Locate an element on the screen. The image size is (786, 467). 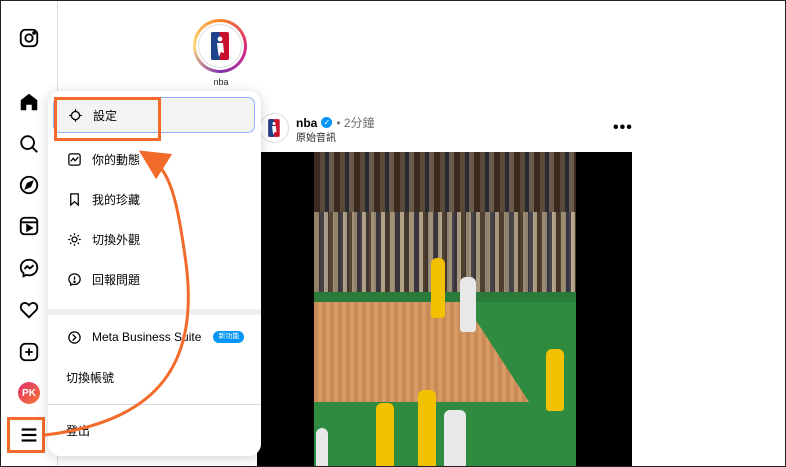
menu-item-meta-business-suite: Meta Business Suite 新功能 is located at coordinates (154, 337).